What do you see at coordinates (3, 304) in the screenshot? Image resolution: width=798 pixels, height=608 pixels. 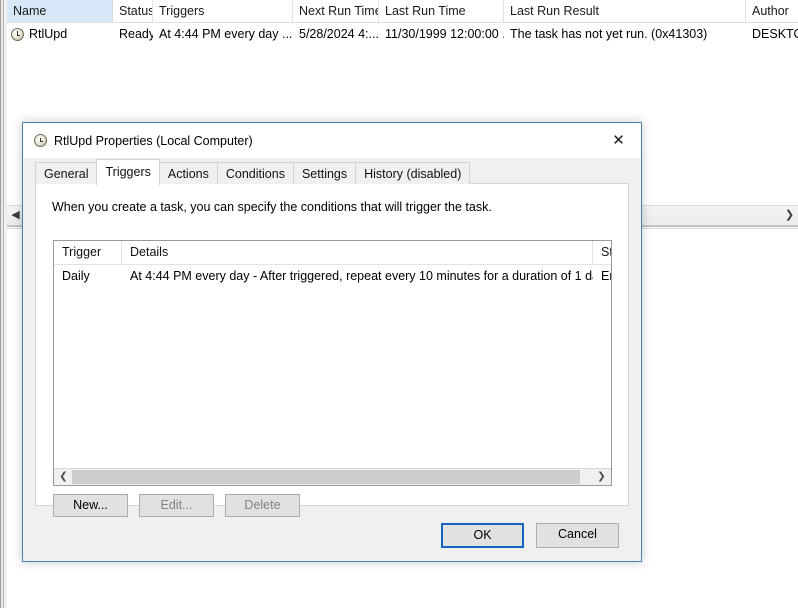 I see `left-rail-divider` at bounding box center [3, 304].